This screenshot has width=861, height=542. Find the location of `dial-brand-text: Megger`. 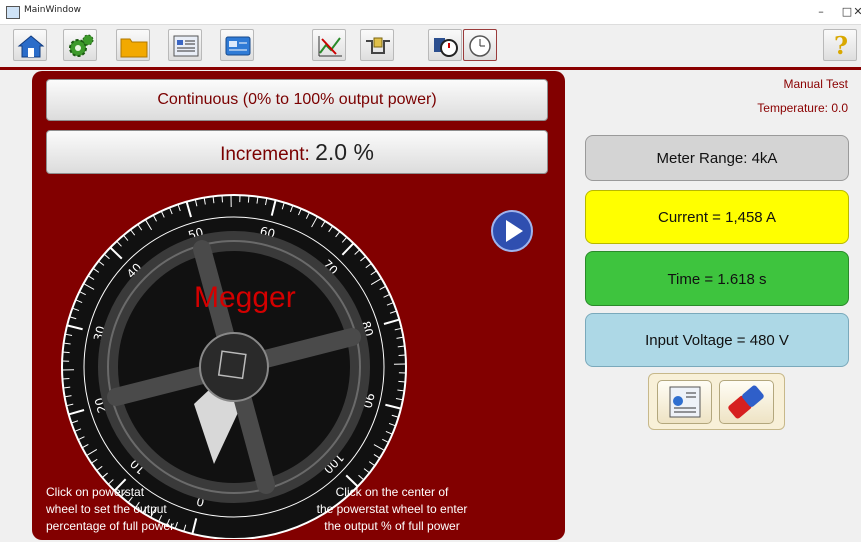

dial-brand-text: Megger is located at coordinates (245, 297).